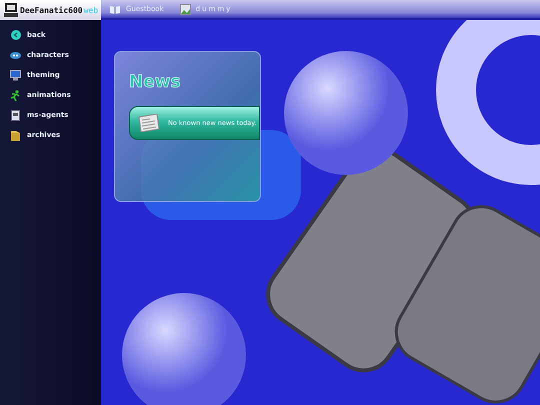 The height and width of the screenshot is (405, 540). What do you see at coordinates (15, 115) in the screenshot?
I see `document-icon` at bounding box center [15, 115].